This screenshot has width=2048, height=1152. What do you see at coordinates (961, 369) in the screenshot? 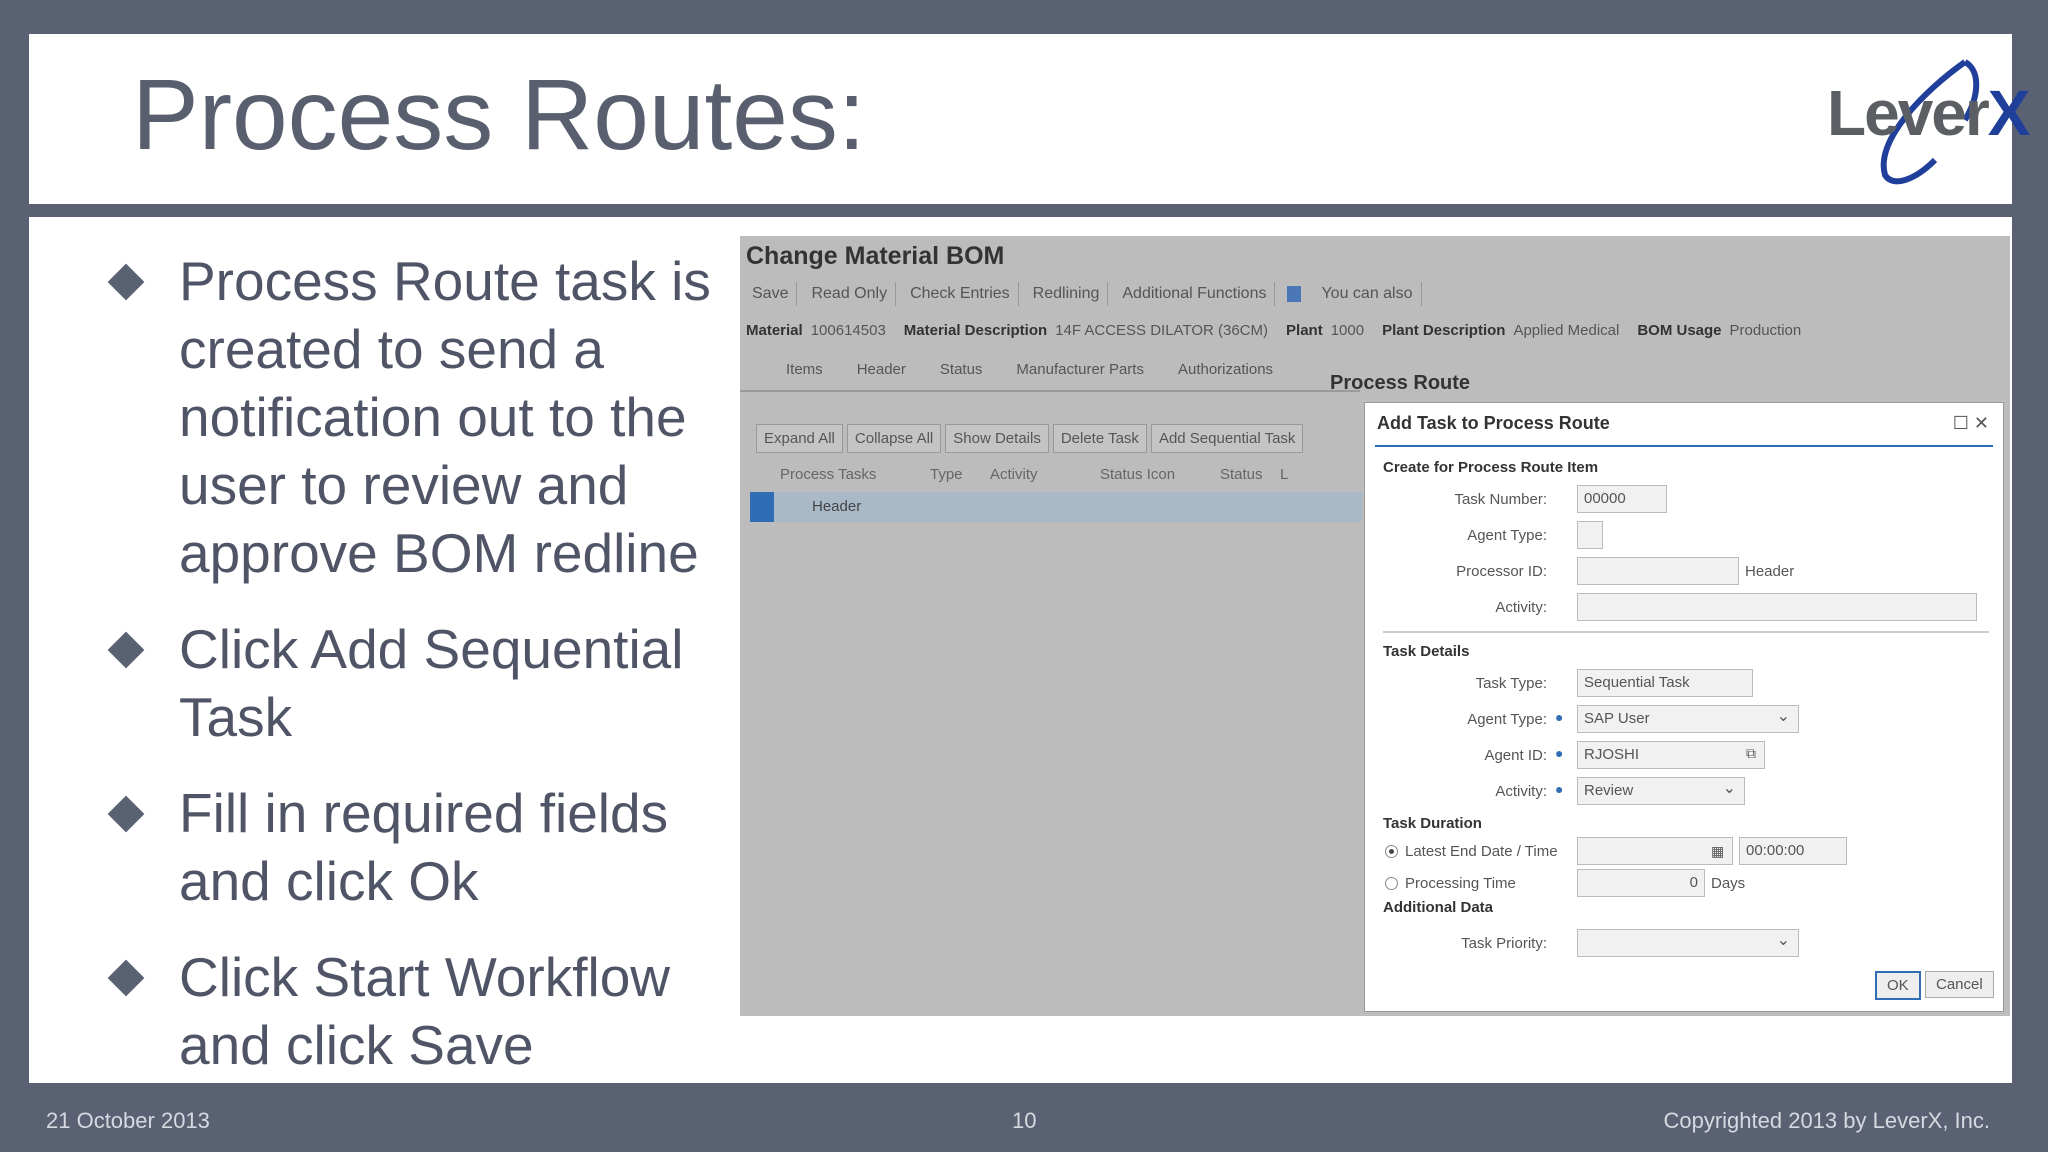
I see `tab-status: Status` at bounding box center [961, 369].